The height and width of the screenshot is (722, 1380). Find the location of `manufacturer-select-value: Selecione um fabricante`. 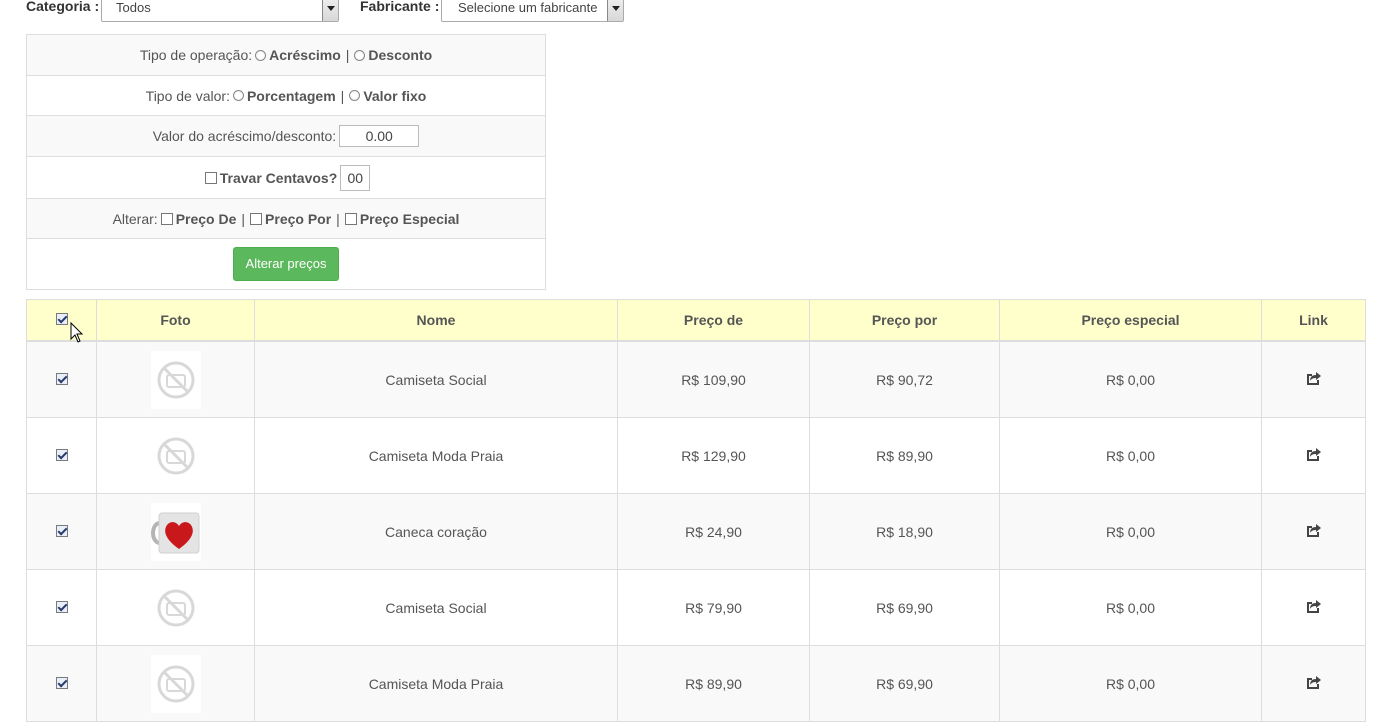

manufacturer-select-value: Selecione um fabricante is located at coordinates (528, 7).